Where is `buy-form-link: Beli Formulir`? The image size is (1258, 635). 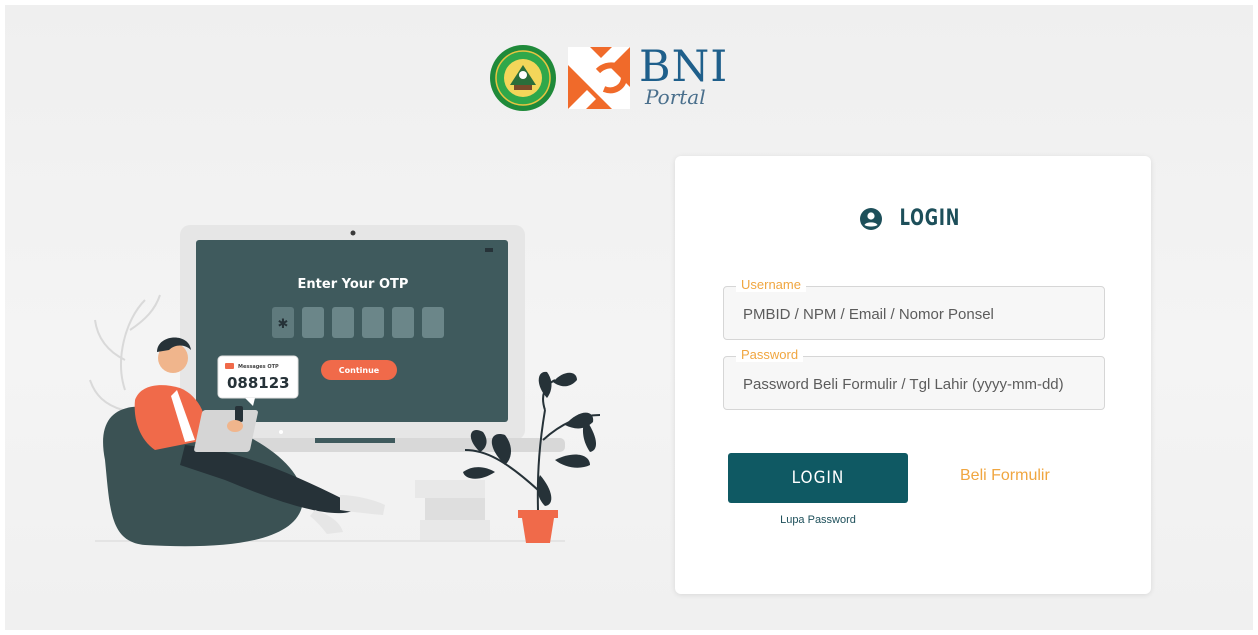 buy-form-link: Beli Formulir is located at coordinates (1005, 476).